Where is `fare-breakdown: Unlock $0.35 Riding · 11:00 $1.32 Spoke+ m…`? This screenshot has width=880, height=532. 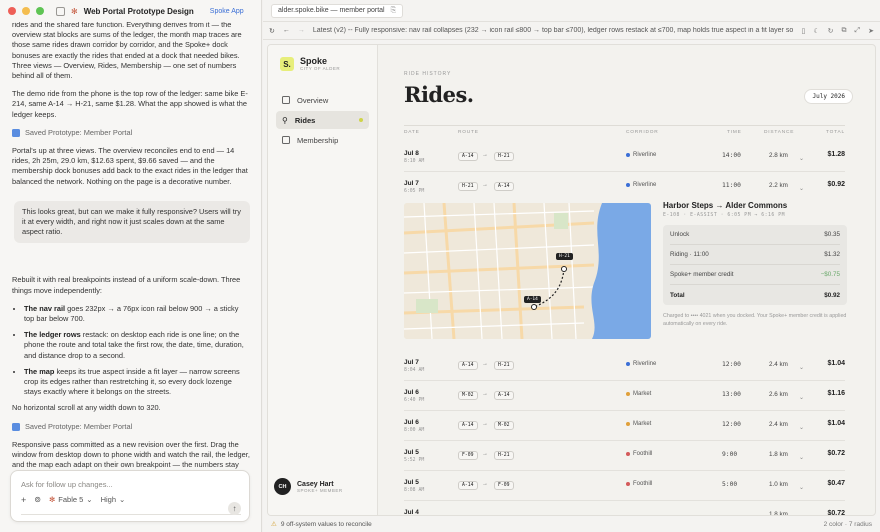 fare-breakdown: Unlock $0.35 Riding · 11:00 $1.32 Spoke+ m… is located at coordinates (755, 265).